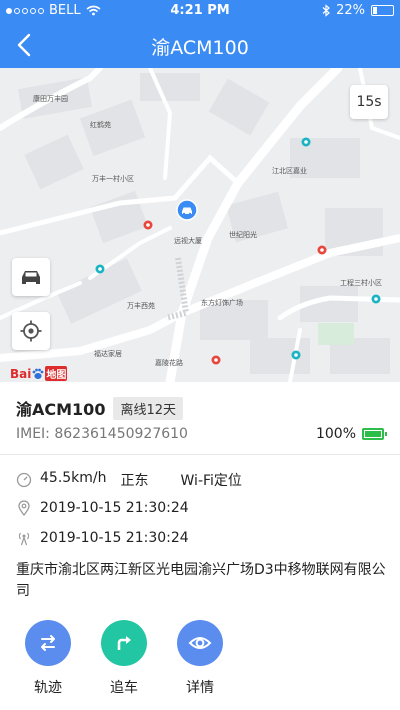 The height and width of the screenshot is (710, 400). I want to click on map-label: 康田万丰园, so click(50, 99).